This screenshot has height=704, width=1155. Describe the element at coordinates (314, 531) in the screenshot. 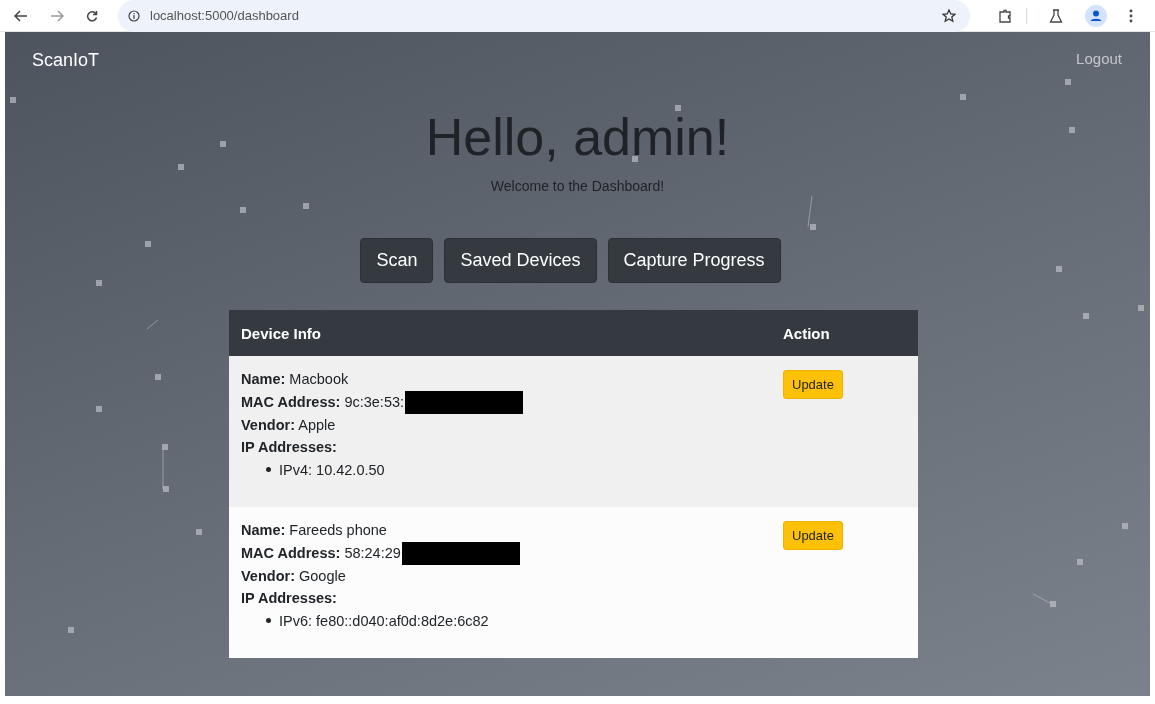

I see `field-text: Name: Fareeds phone` at that location.